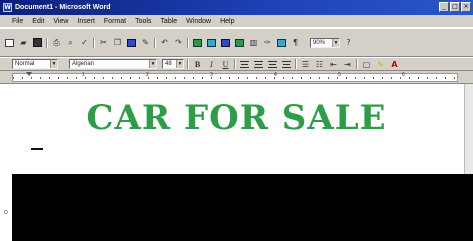 The image size is (473, 241). I want to click on horizontal-ruler: 1 2 3 4 5 6, so click(236, 77).